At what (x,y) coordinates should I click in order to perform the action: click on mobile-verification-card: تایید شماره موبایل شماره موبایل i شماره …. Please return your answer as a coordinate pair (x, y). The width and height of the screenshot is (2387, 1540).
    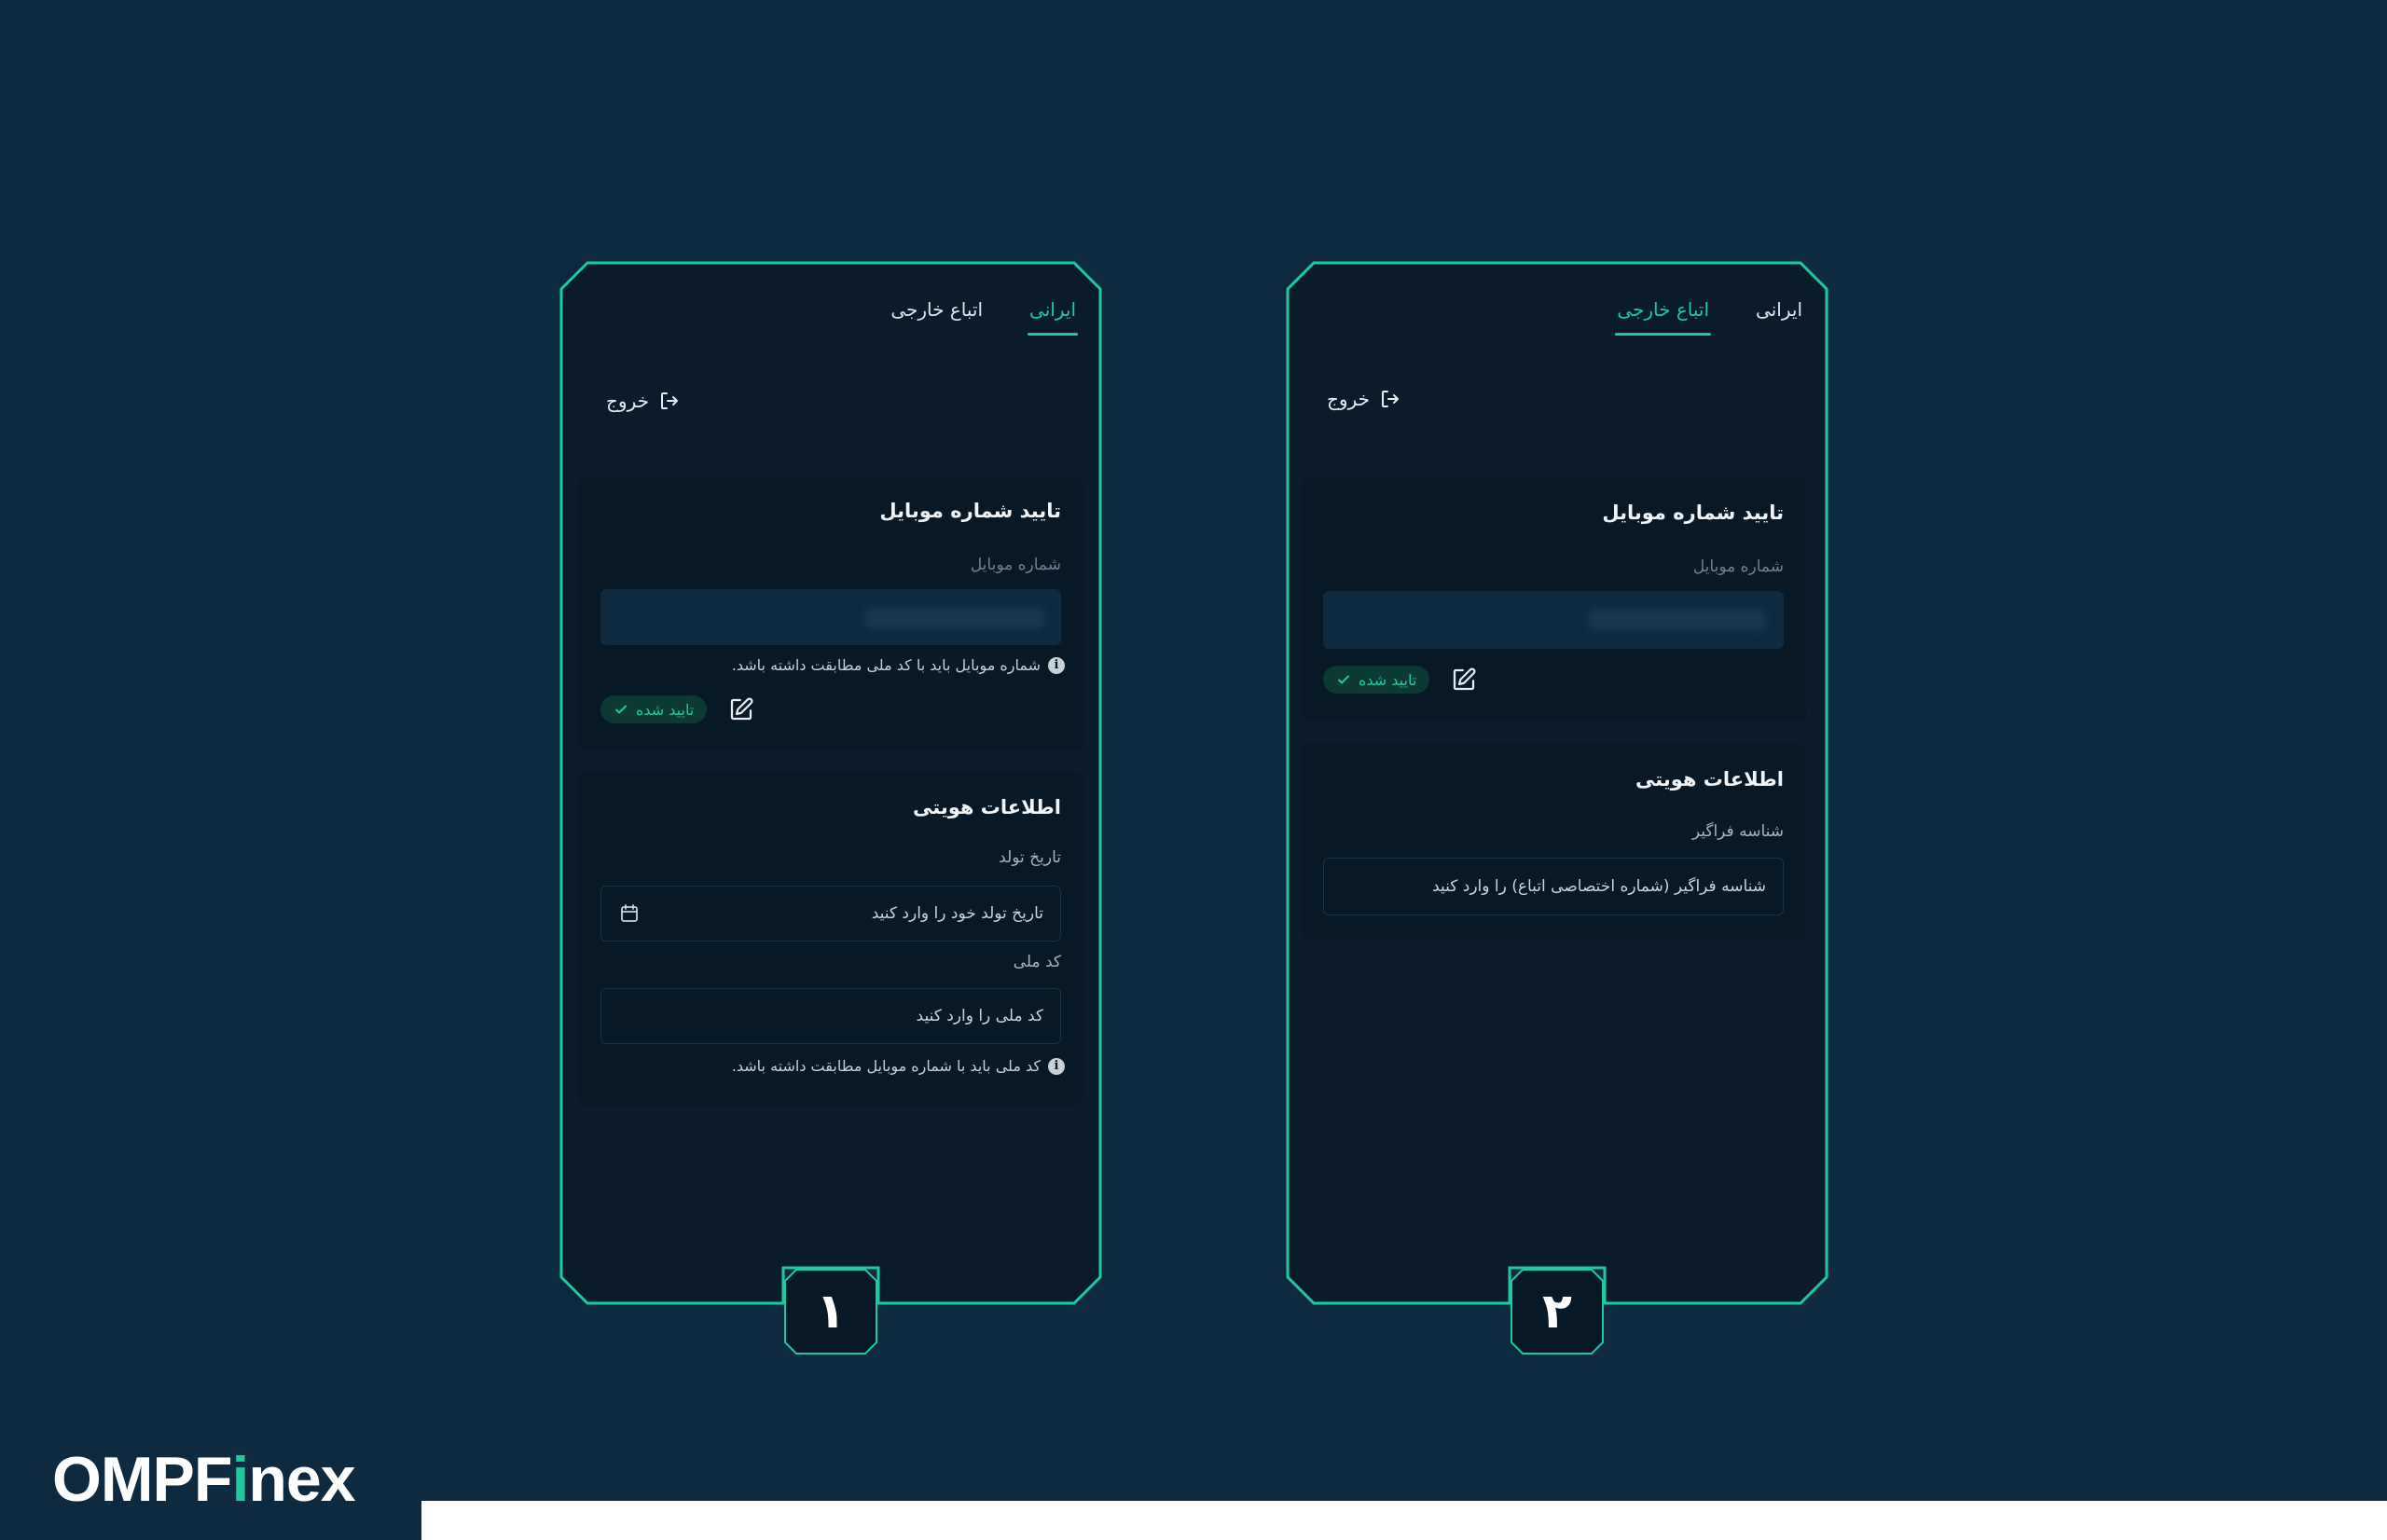
    Looking at the image, I should click on (830, 613).